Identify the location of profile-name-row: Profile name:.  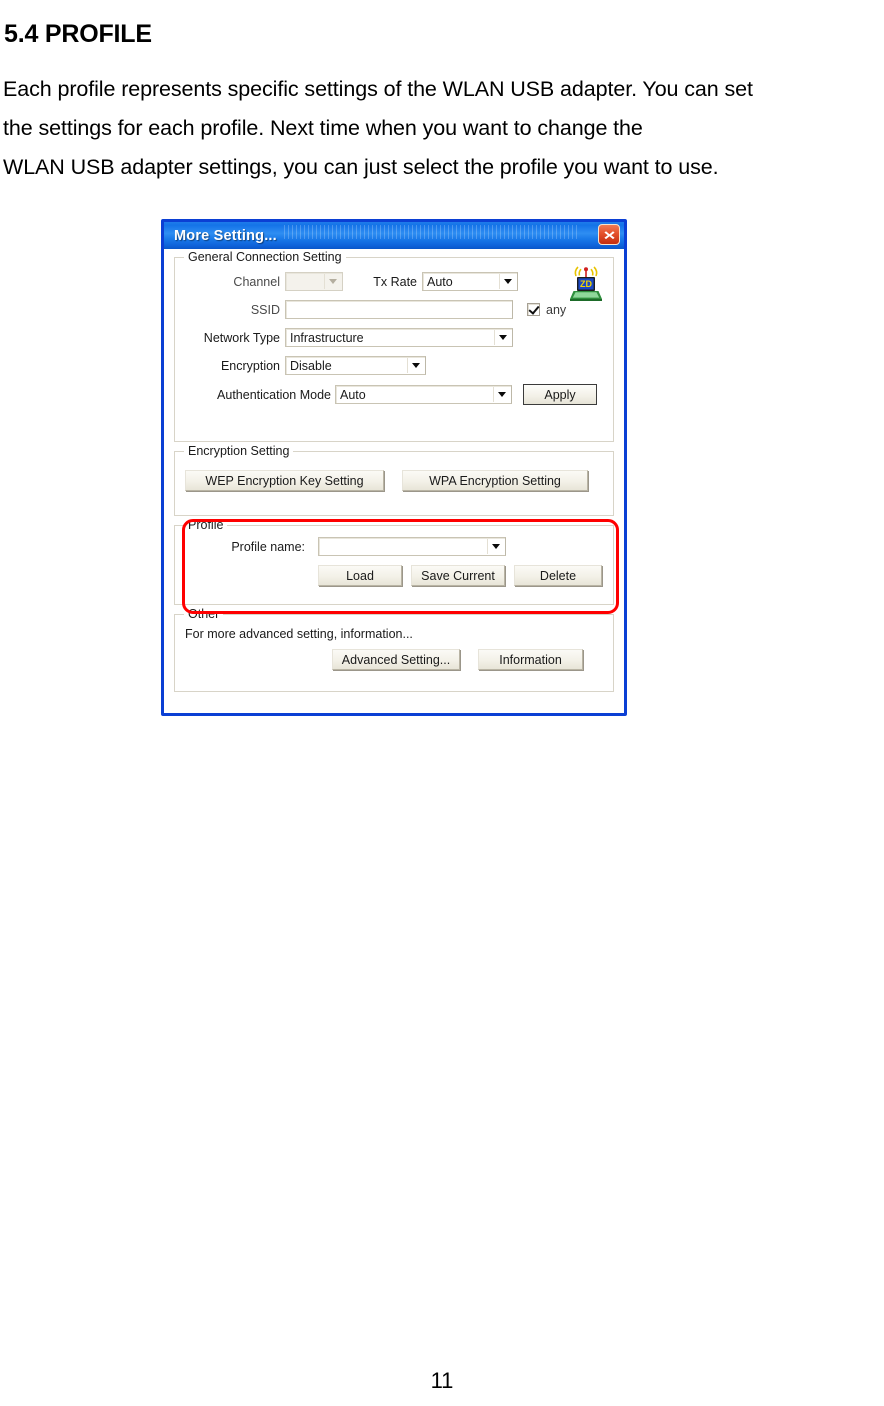
(394, 546).